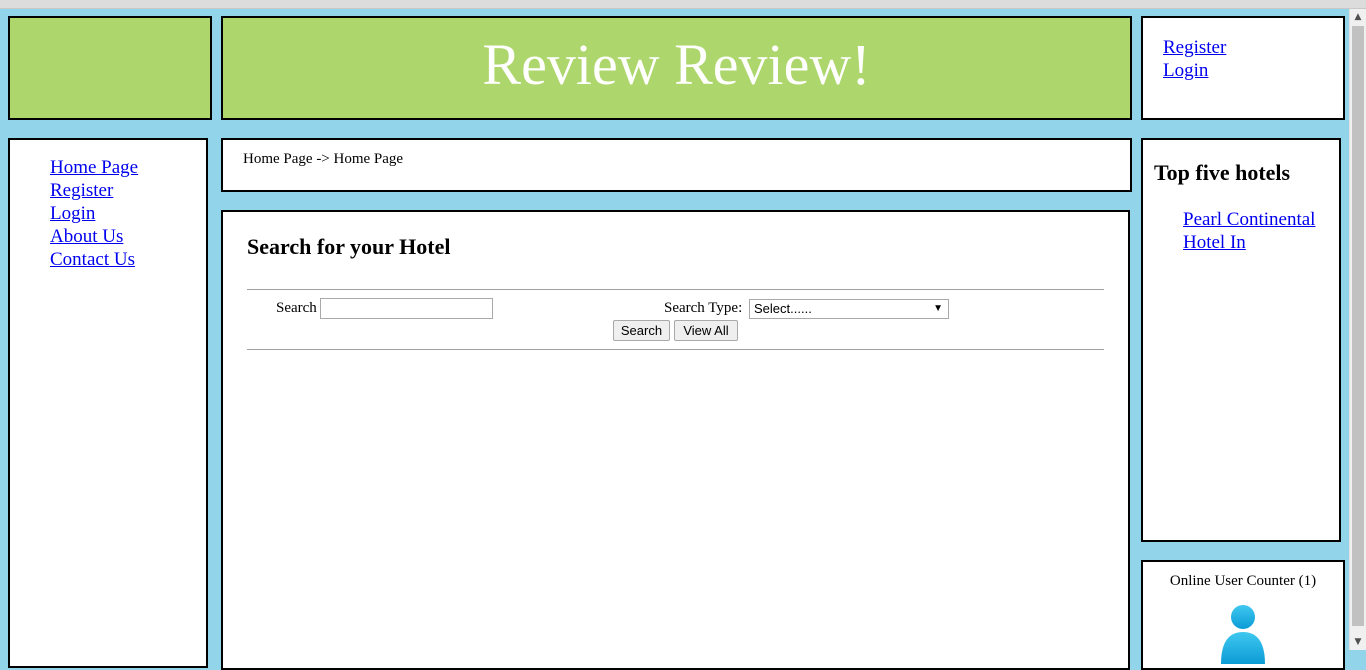 The height and width of the screenshot is (670, 1366). What do you see at coordinates (675, 349) in the screenshot?
I see `divider-bottom` at bounding box center [675, 349].